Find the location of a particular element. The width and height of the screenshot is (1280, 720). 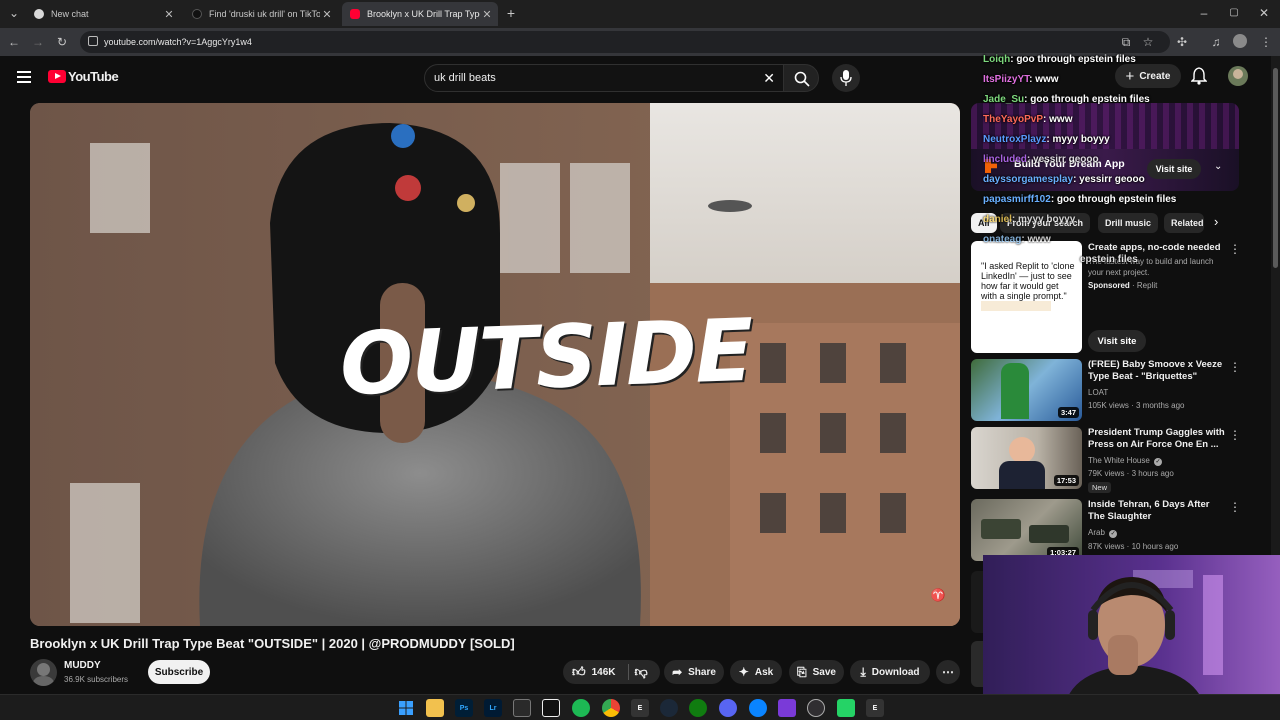

chat-text: yessirr geooo is located at coordinates (1066, 159).